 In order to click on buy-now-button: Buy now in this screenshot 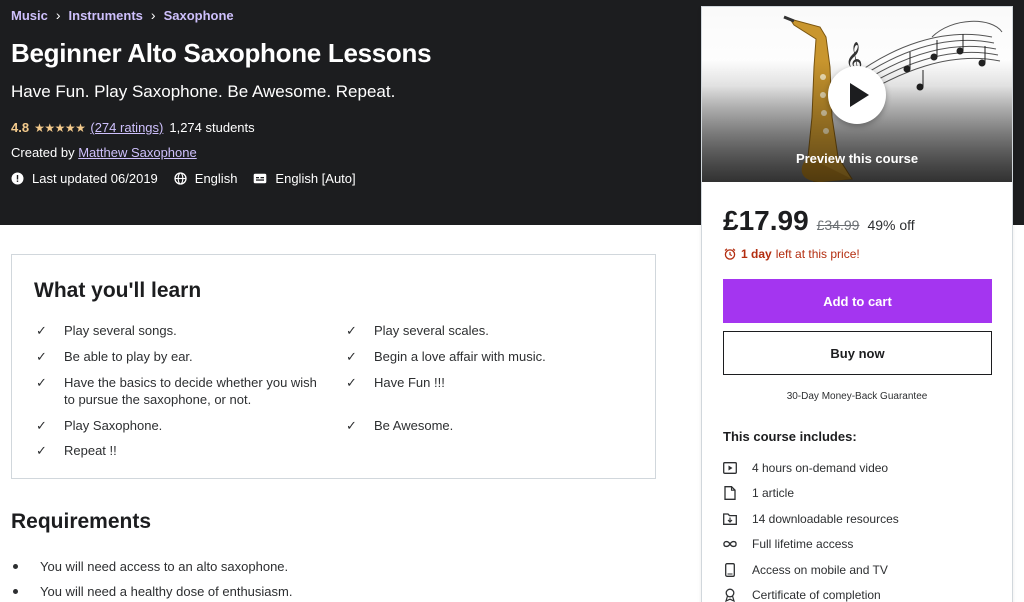, I will do `click(857, 353)`.